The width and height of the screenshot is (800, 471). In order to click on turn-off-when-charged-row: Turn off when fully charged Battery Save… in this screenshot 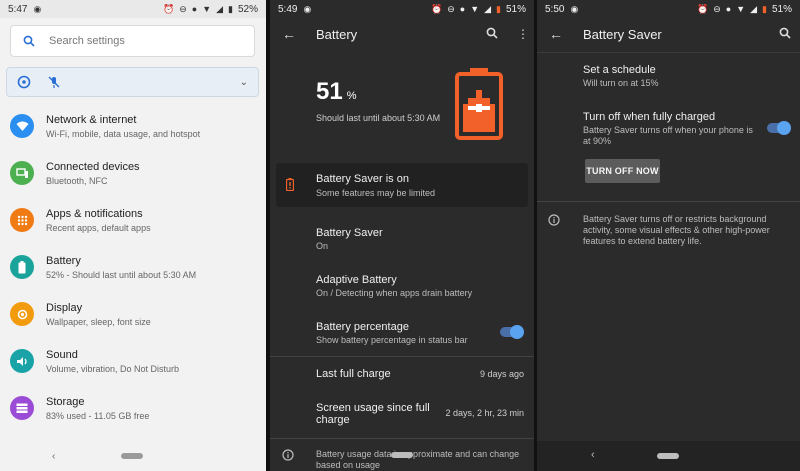, I will do `click(668, 128)`.